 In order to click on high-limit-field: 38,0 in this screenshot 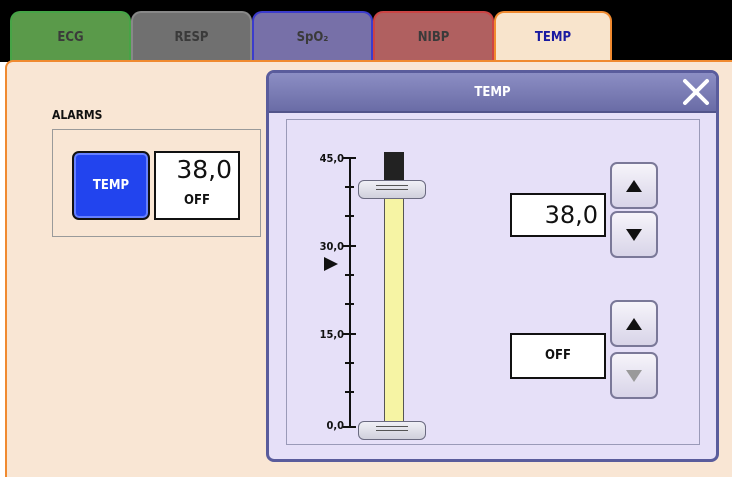, I will do `click(558, 215)`.